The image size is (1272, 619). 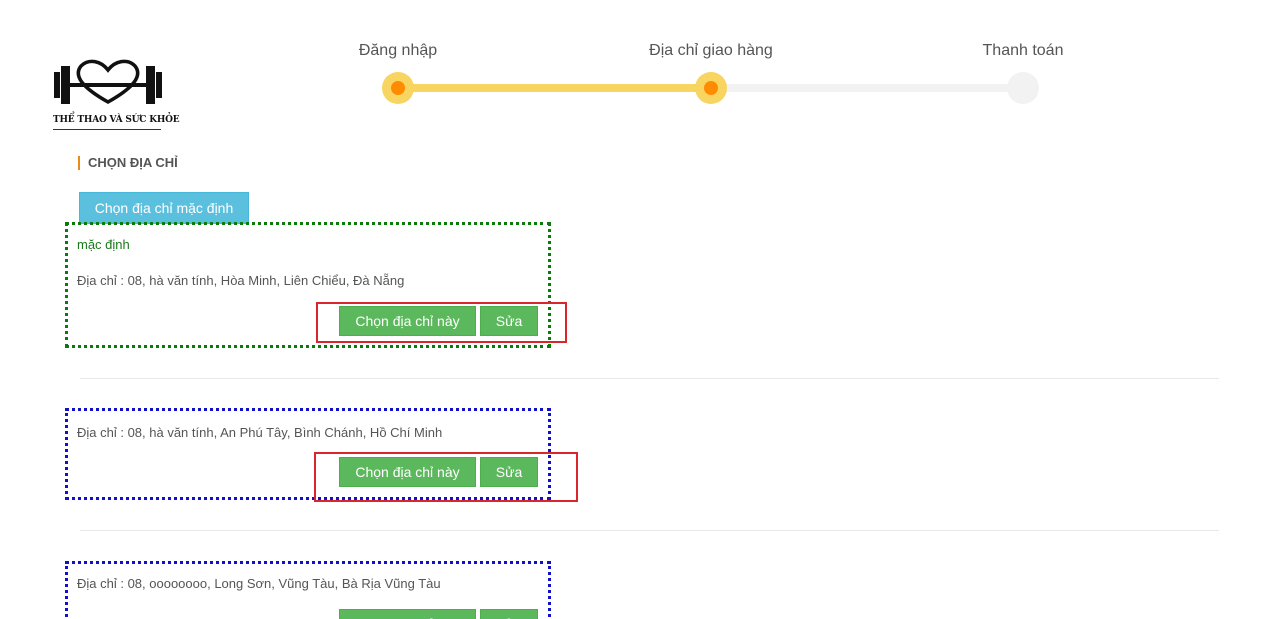 What do you see at coordinates (554, 88) in the screenshot?
I see `progress-track-fill` at bounding box center [554, 88].